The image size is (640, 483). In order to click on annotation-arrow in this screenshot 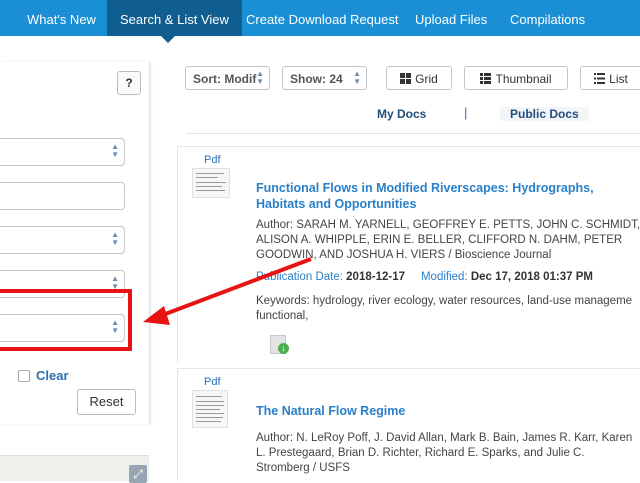, I will do `click(227, 291)`.